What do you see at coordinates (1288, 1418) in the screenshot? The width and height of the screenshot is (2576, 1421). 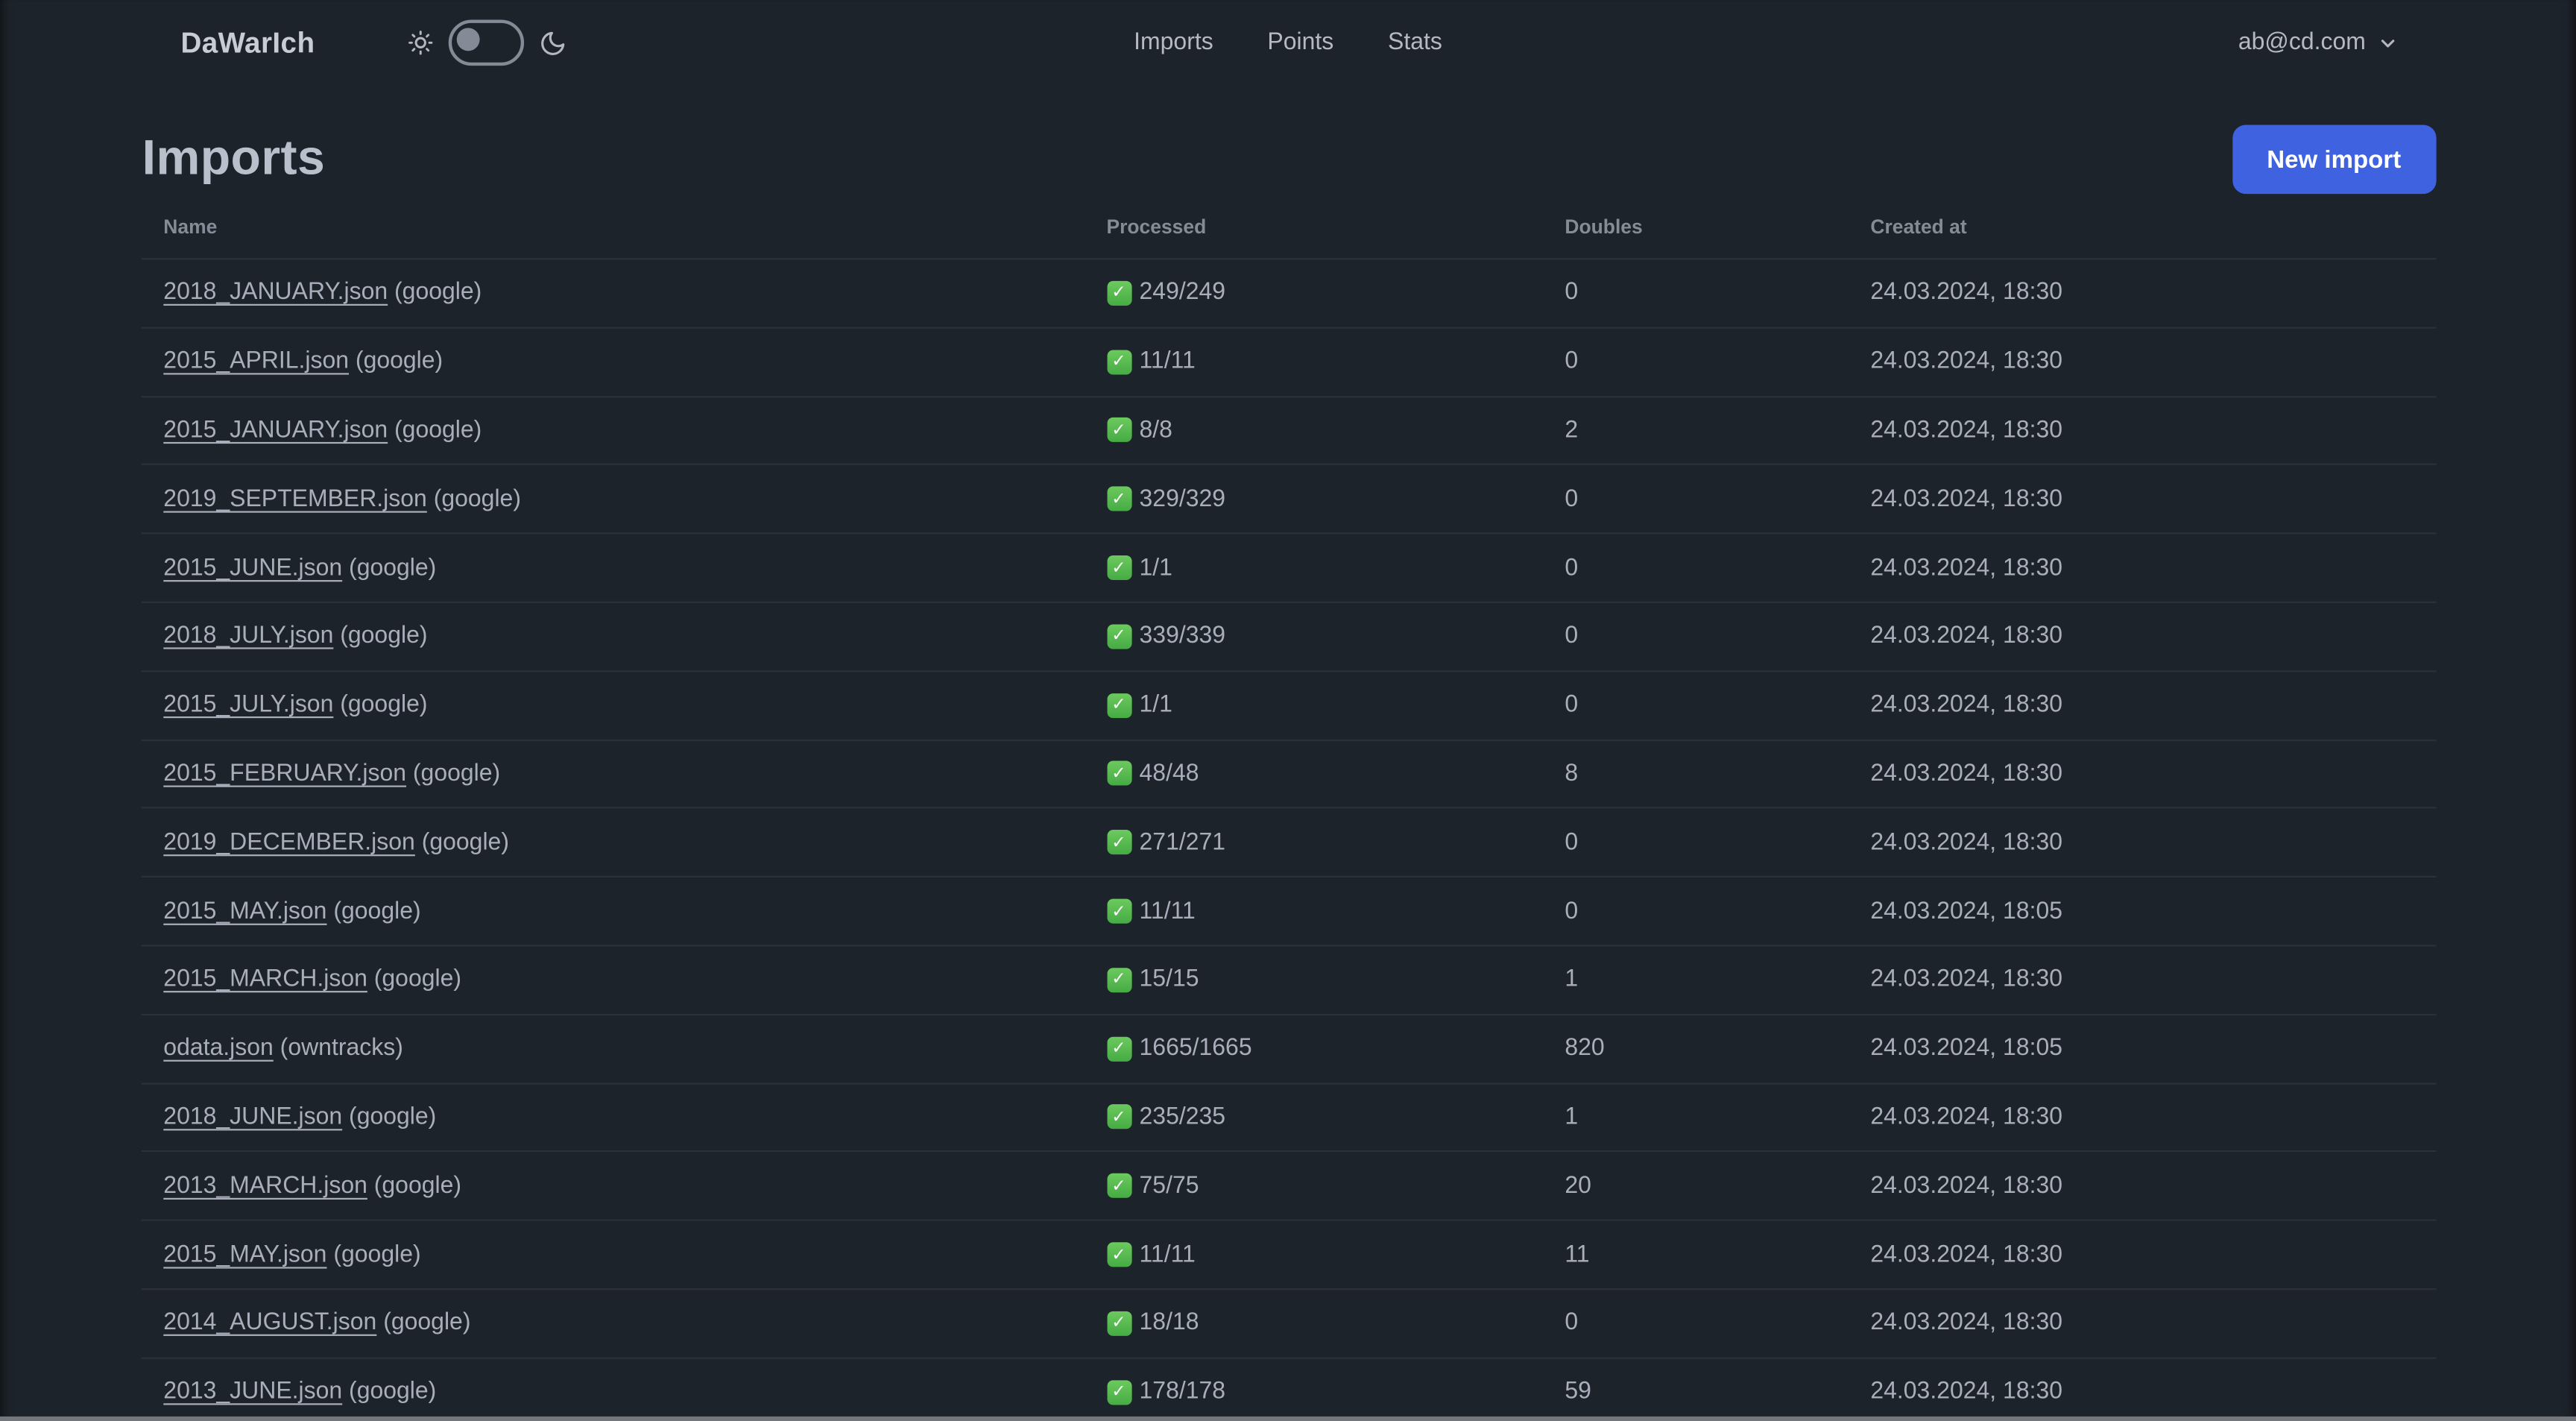 I see `window-bottom-edge` at bounding box center [1288, 1418].